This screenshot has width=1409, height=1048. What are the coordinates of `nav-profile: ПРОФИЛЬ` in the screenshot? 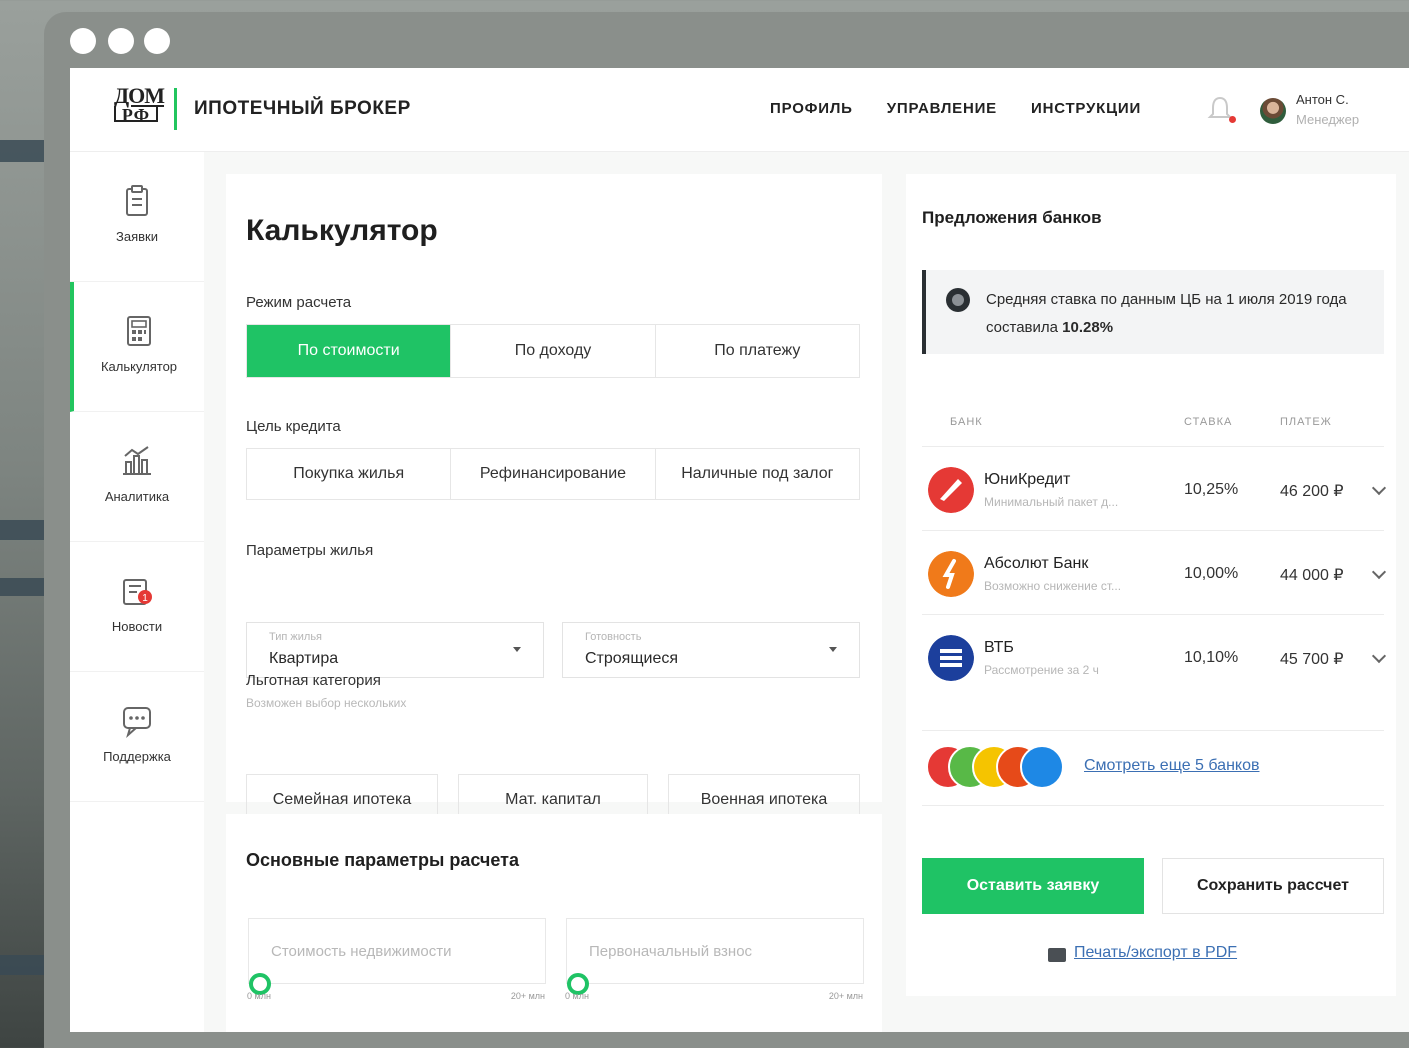 It's located at (811, 108).